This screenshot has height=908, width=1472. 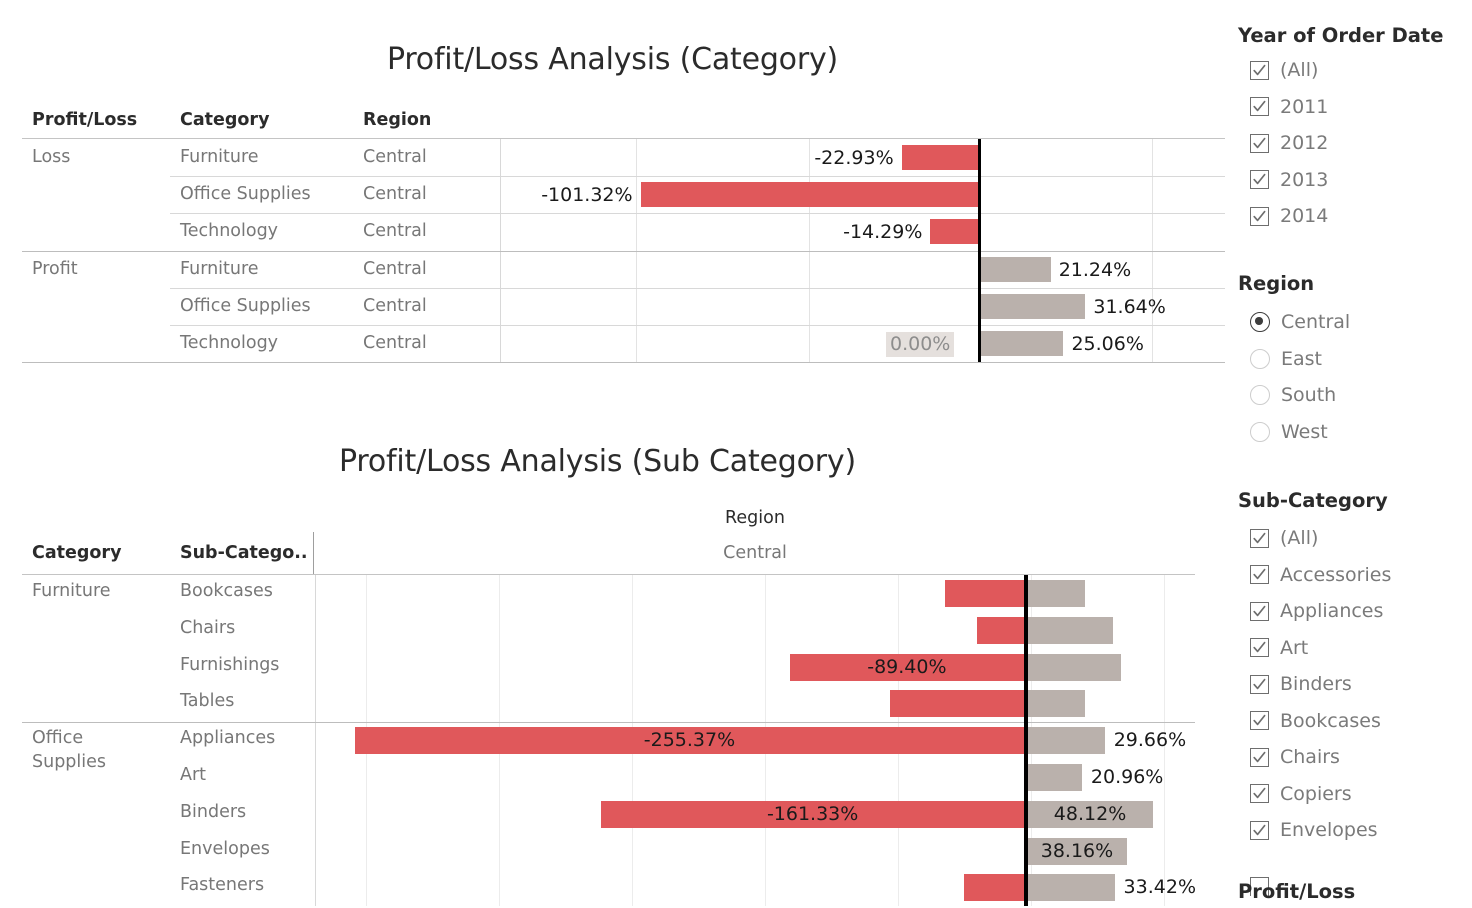 What do you see at coordinates (979, 250) in the screenshot?
I see `chart1-zero-reference-line` at bounding box center [979, 250].